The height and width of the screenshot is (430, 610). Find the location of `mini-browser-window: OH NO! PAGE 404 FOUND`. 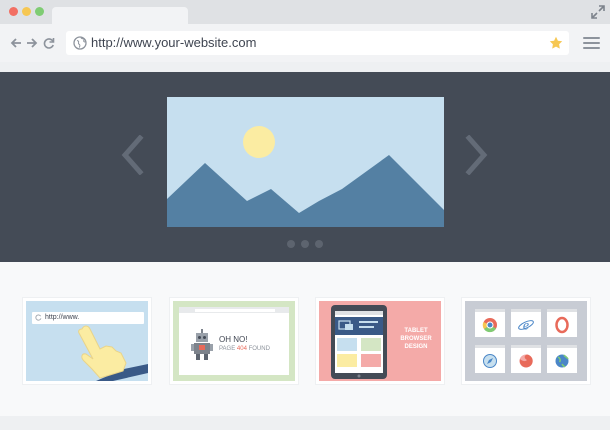

mini-browser-window: OH NO! PAGE 404 FOUND is located at coordinates (234, 341).